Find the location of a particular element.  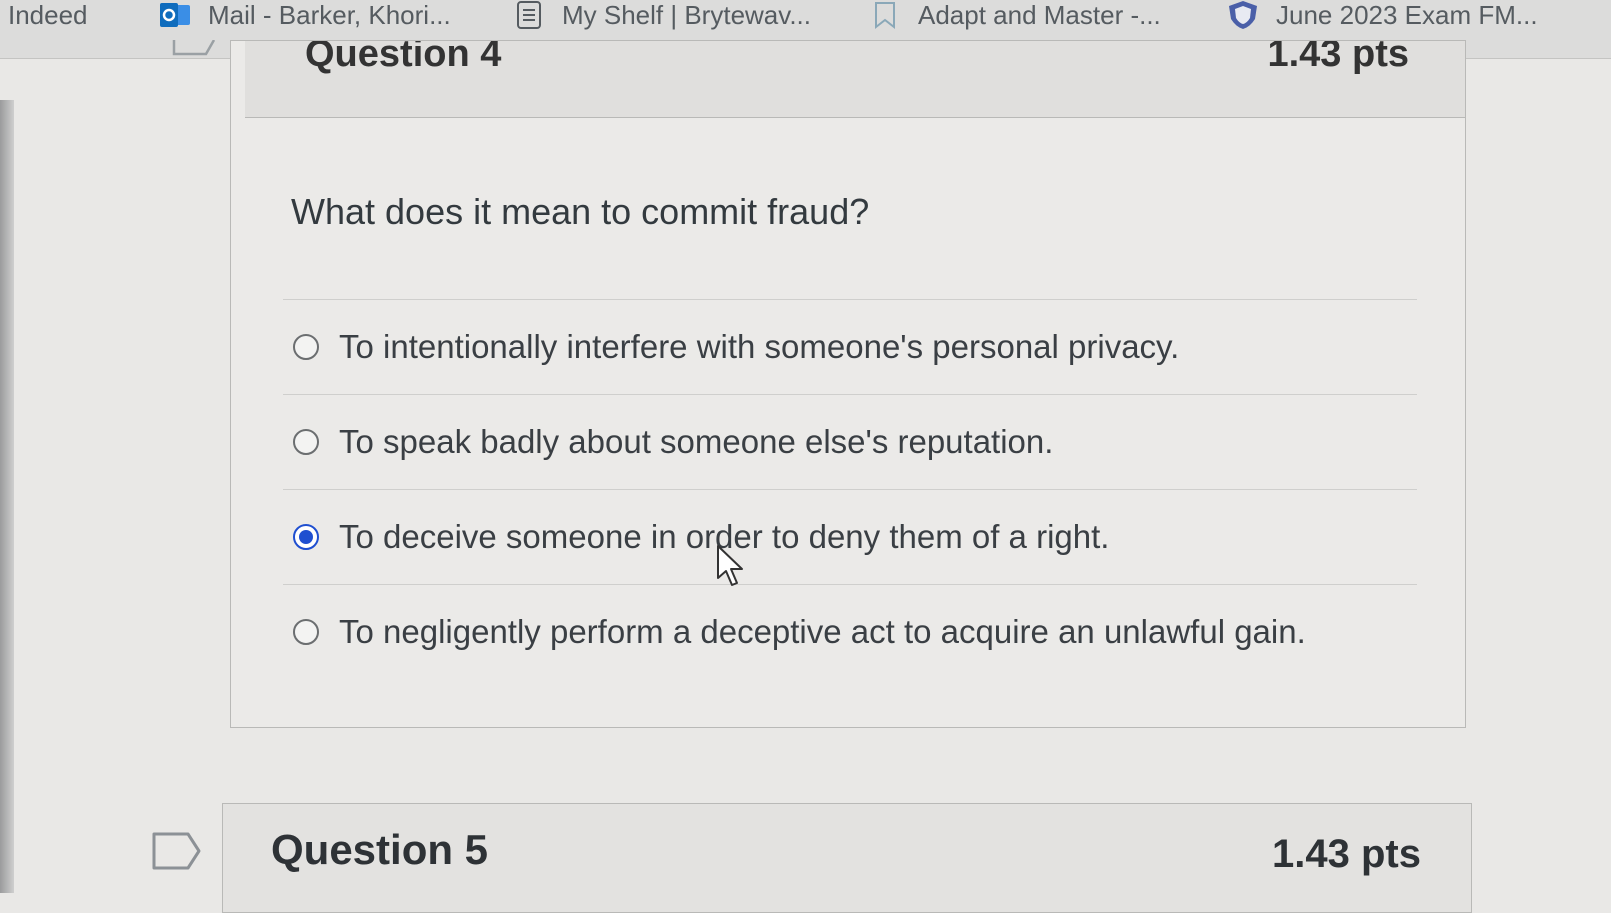

document-icon is located at coordinates (529, 15).